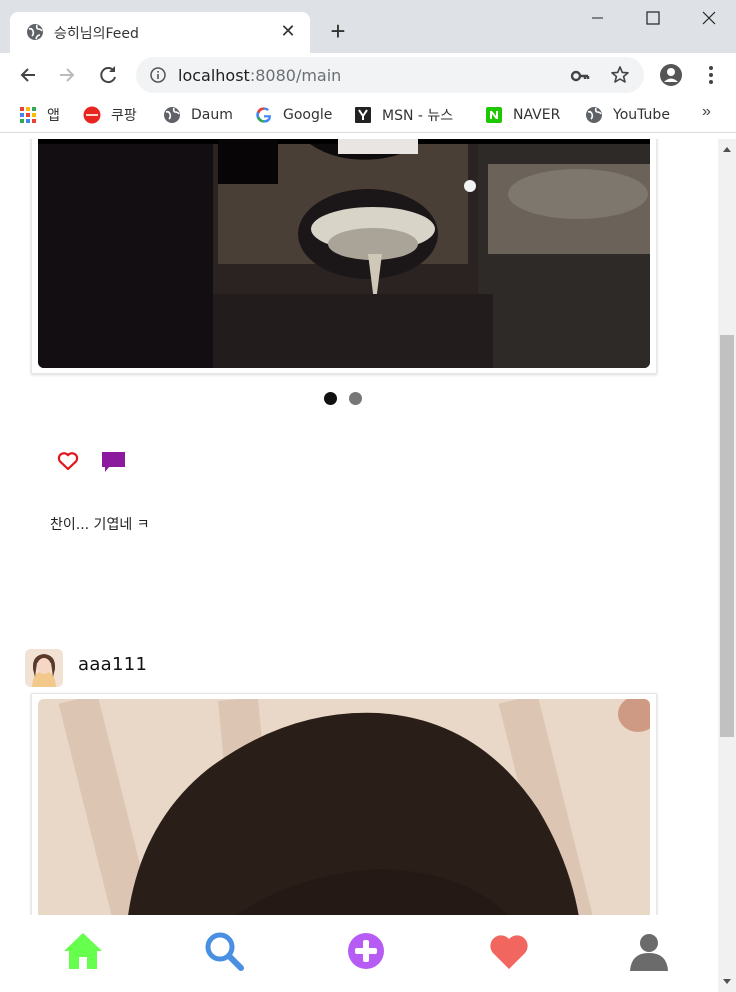 The height and width of the screenshot is (992, 736). What do you see at coordinates (418, 116) in the screenshot?
I see `bookmark-label: MSN - 뉴스` at bounding box center [418, 116].